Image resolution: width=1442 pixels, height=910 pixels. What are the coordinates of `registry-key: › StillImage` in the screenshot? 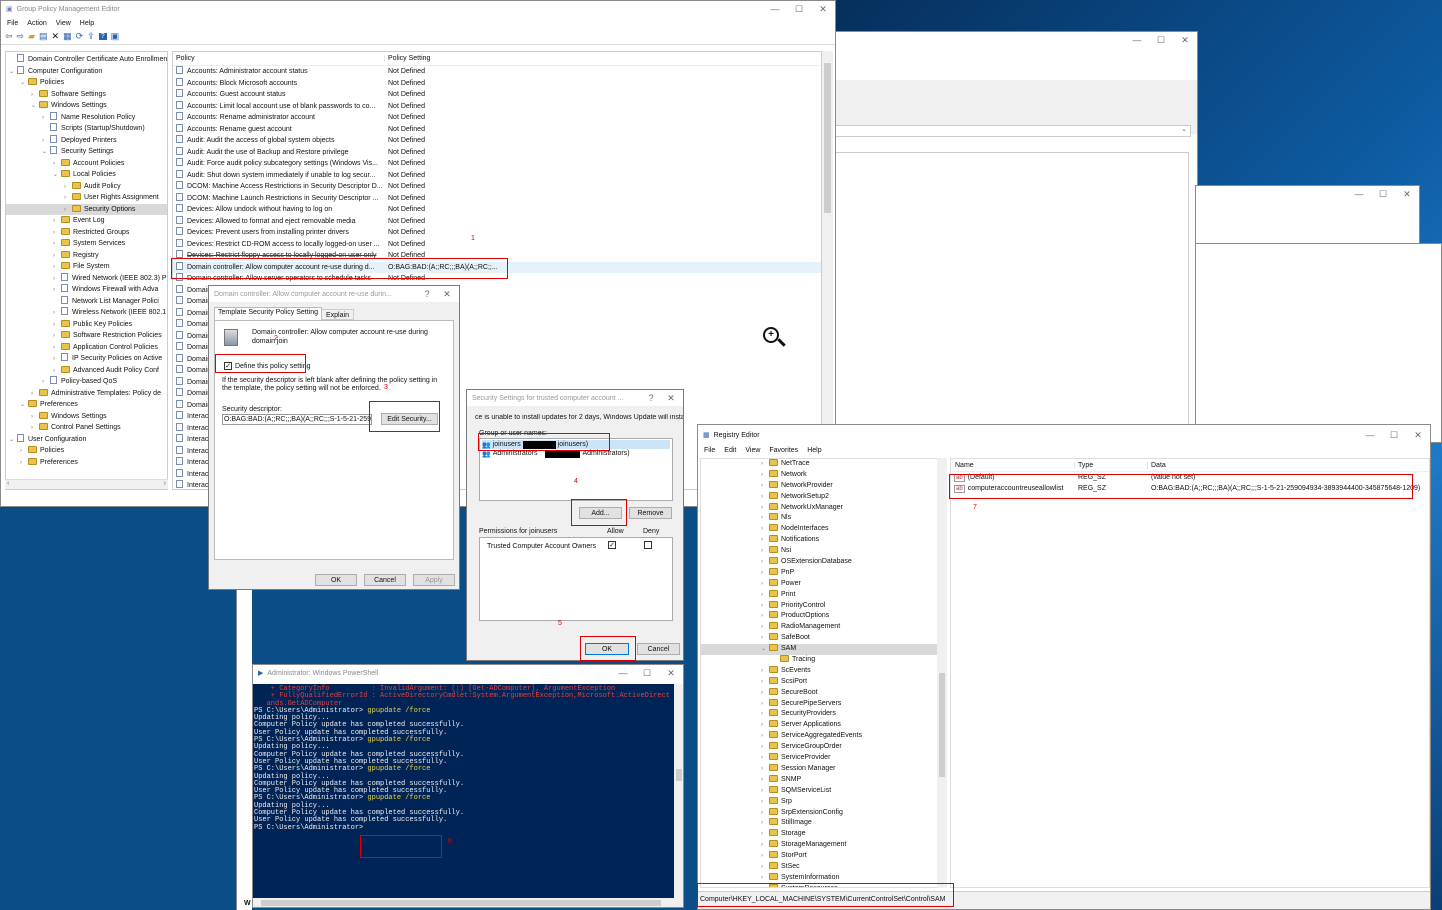 It's located at (819, 823).